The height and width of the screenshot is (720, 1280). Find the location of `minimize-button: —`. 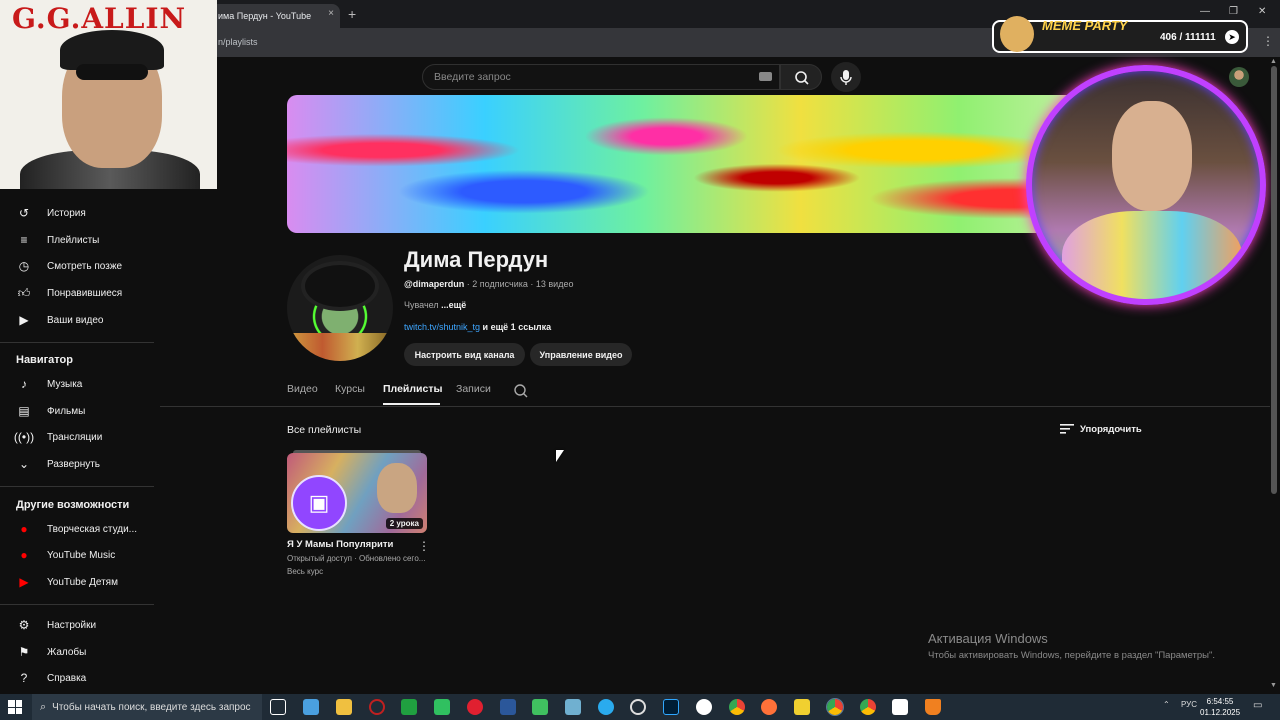

minimize-button: — is located at coordinates (1205, 11).